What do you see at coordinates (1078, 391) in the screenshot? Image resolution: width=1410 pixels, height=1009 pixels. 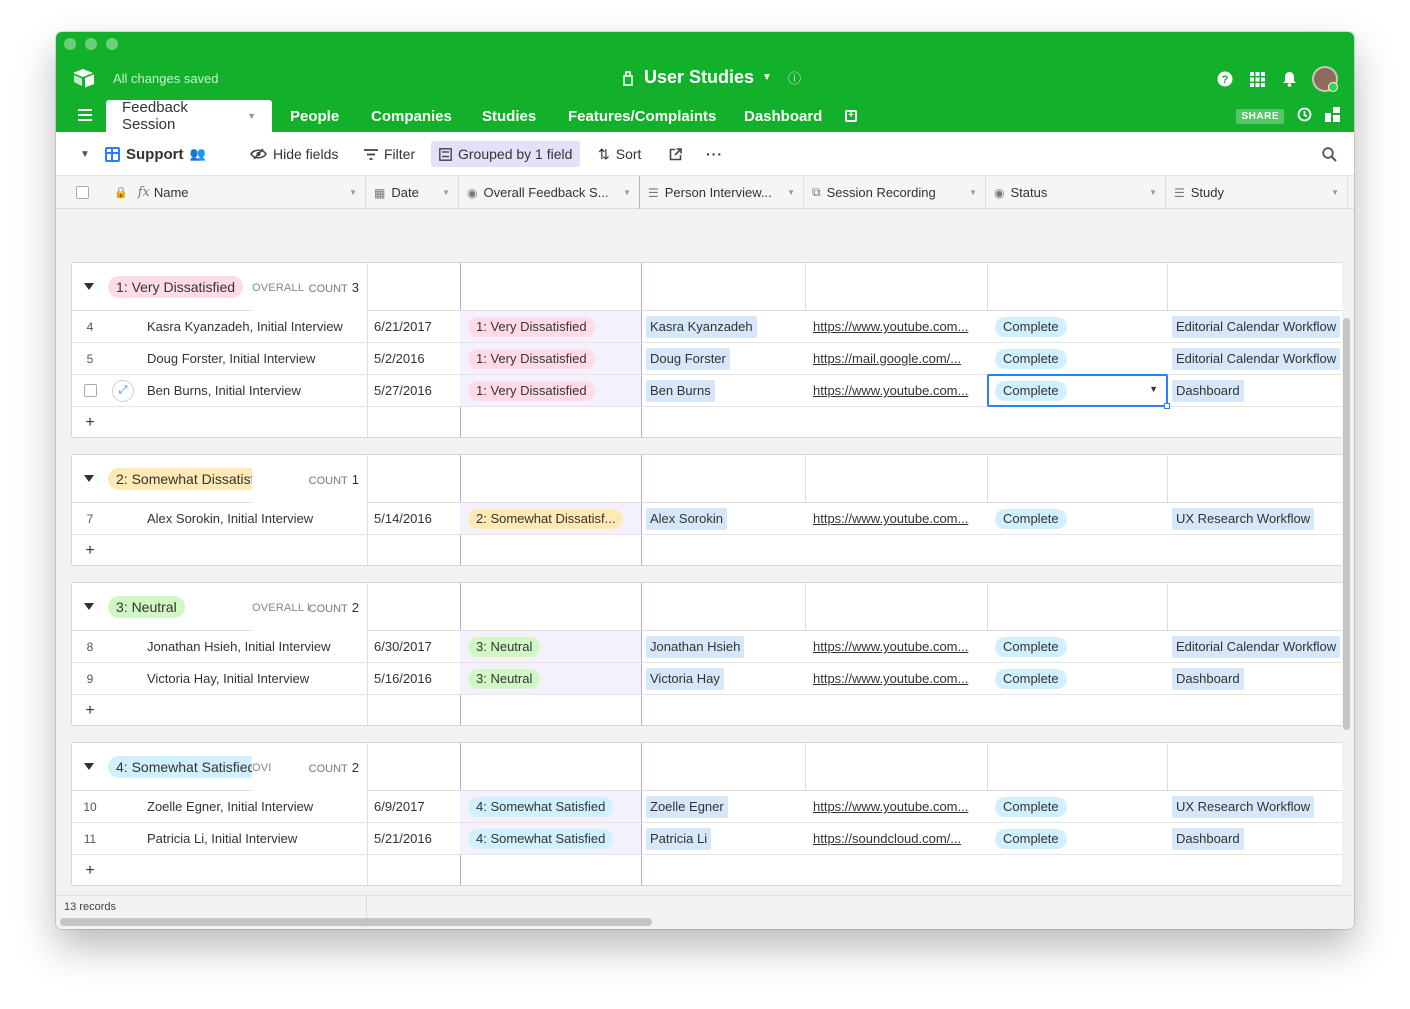 I see `selected-cell-editor: ▼ Complete` at bounding box center [1078, 391].